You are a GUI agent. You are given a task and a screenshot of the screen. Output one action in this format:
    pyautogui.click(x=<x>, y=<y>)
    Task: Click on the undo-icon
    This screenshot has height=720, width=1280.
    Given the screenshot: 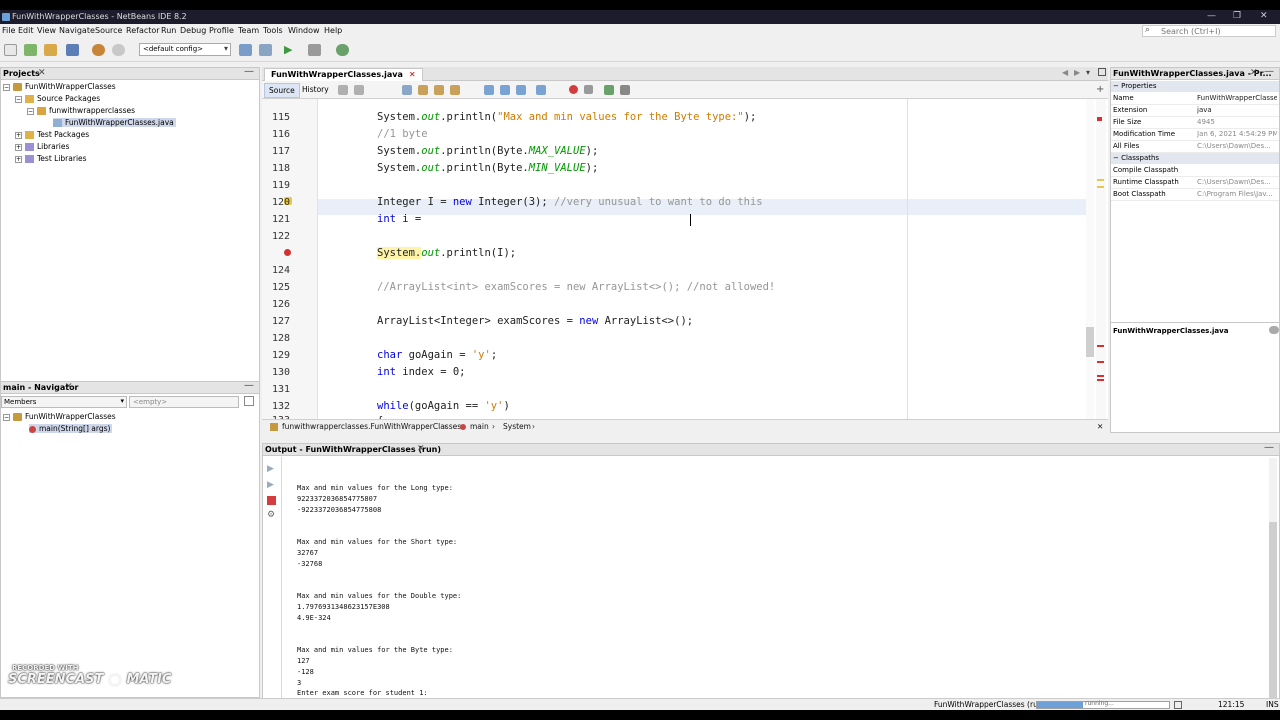 What is the action you would take?
    pyautogui.click(x=98, y=50)
    